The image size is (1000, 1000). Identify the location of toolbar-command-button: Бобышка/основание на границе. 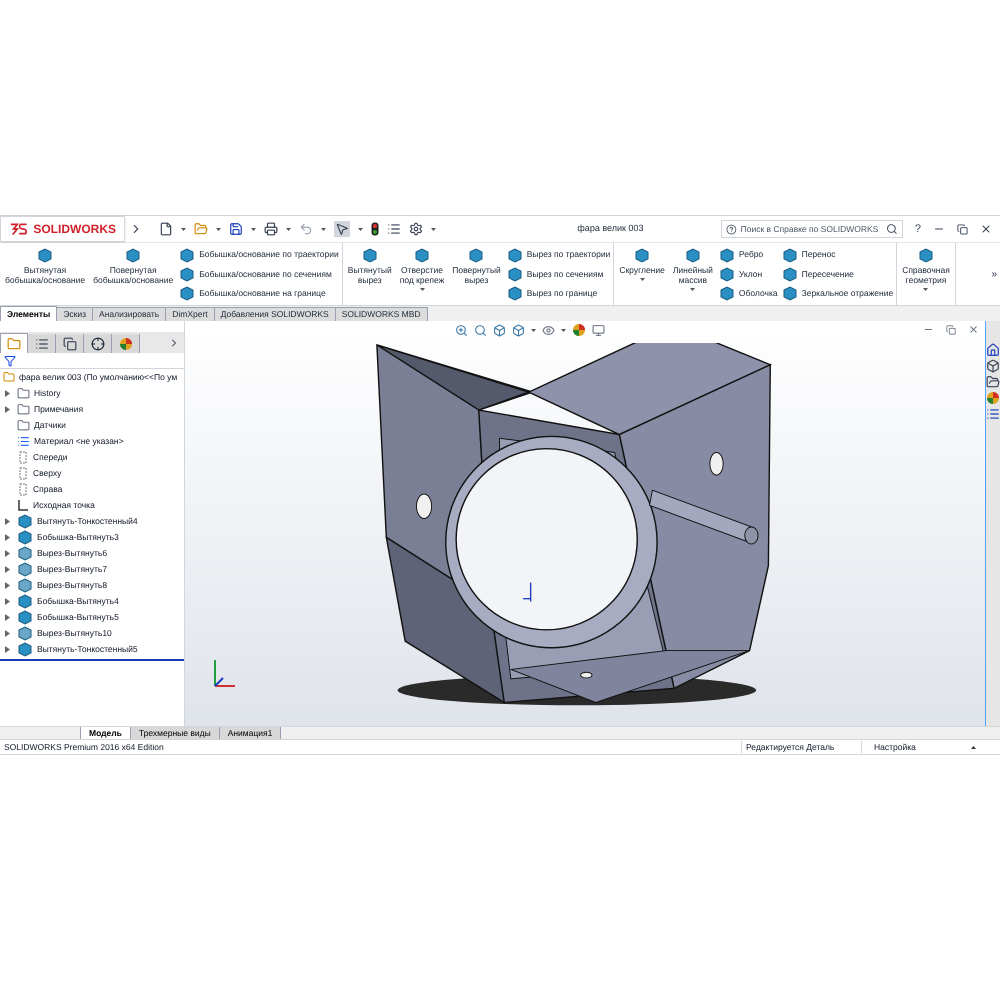
(259, 293).